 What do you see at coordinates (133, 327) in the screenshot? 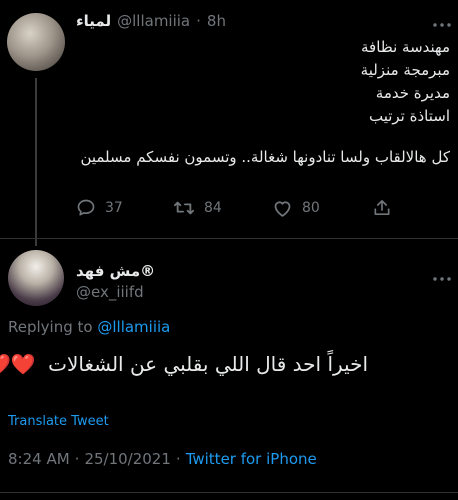
I see `replying-to-handle: @lllamiiia` at bounding box center [133, 327].